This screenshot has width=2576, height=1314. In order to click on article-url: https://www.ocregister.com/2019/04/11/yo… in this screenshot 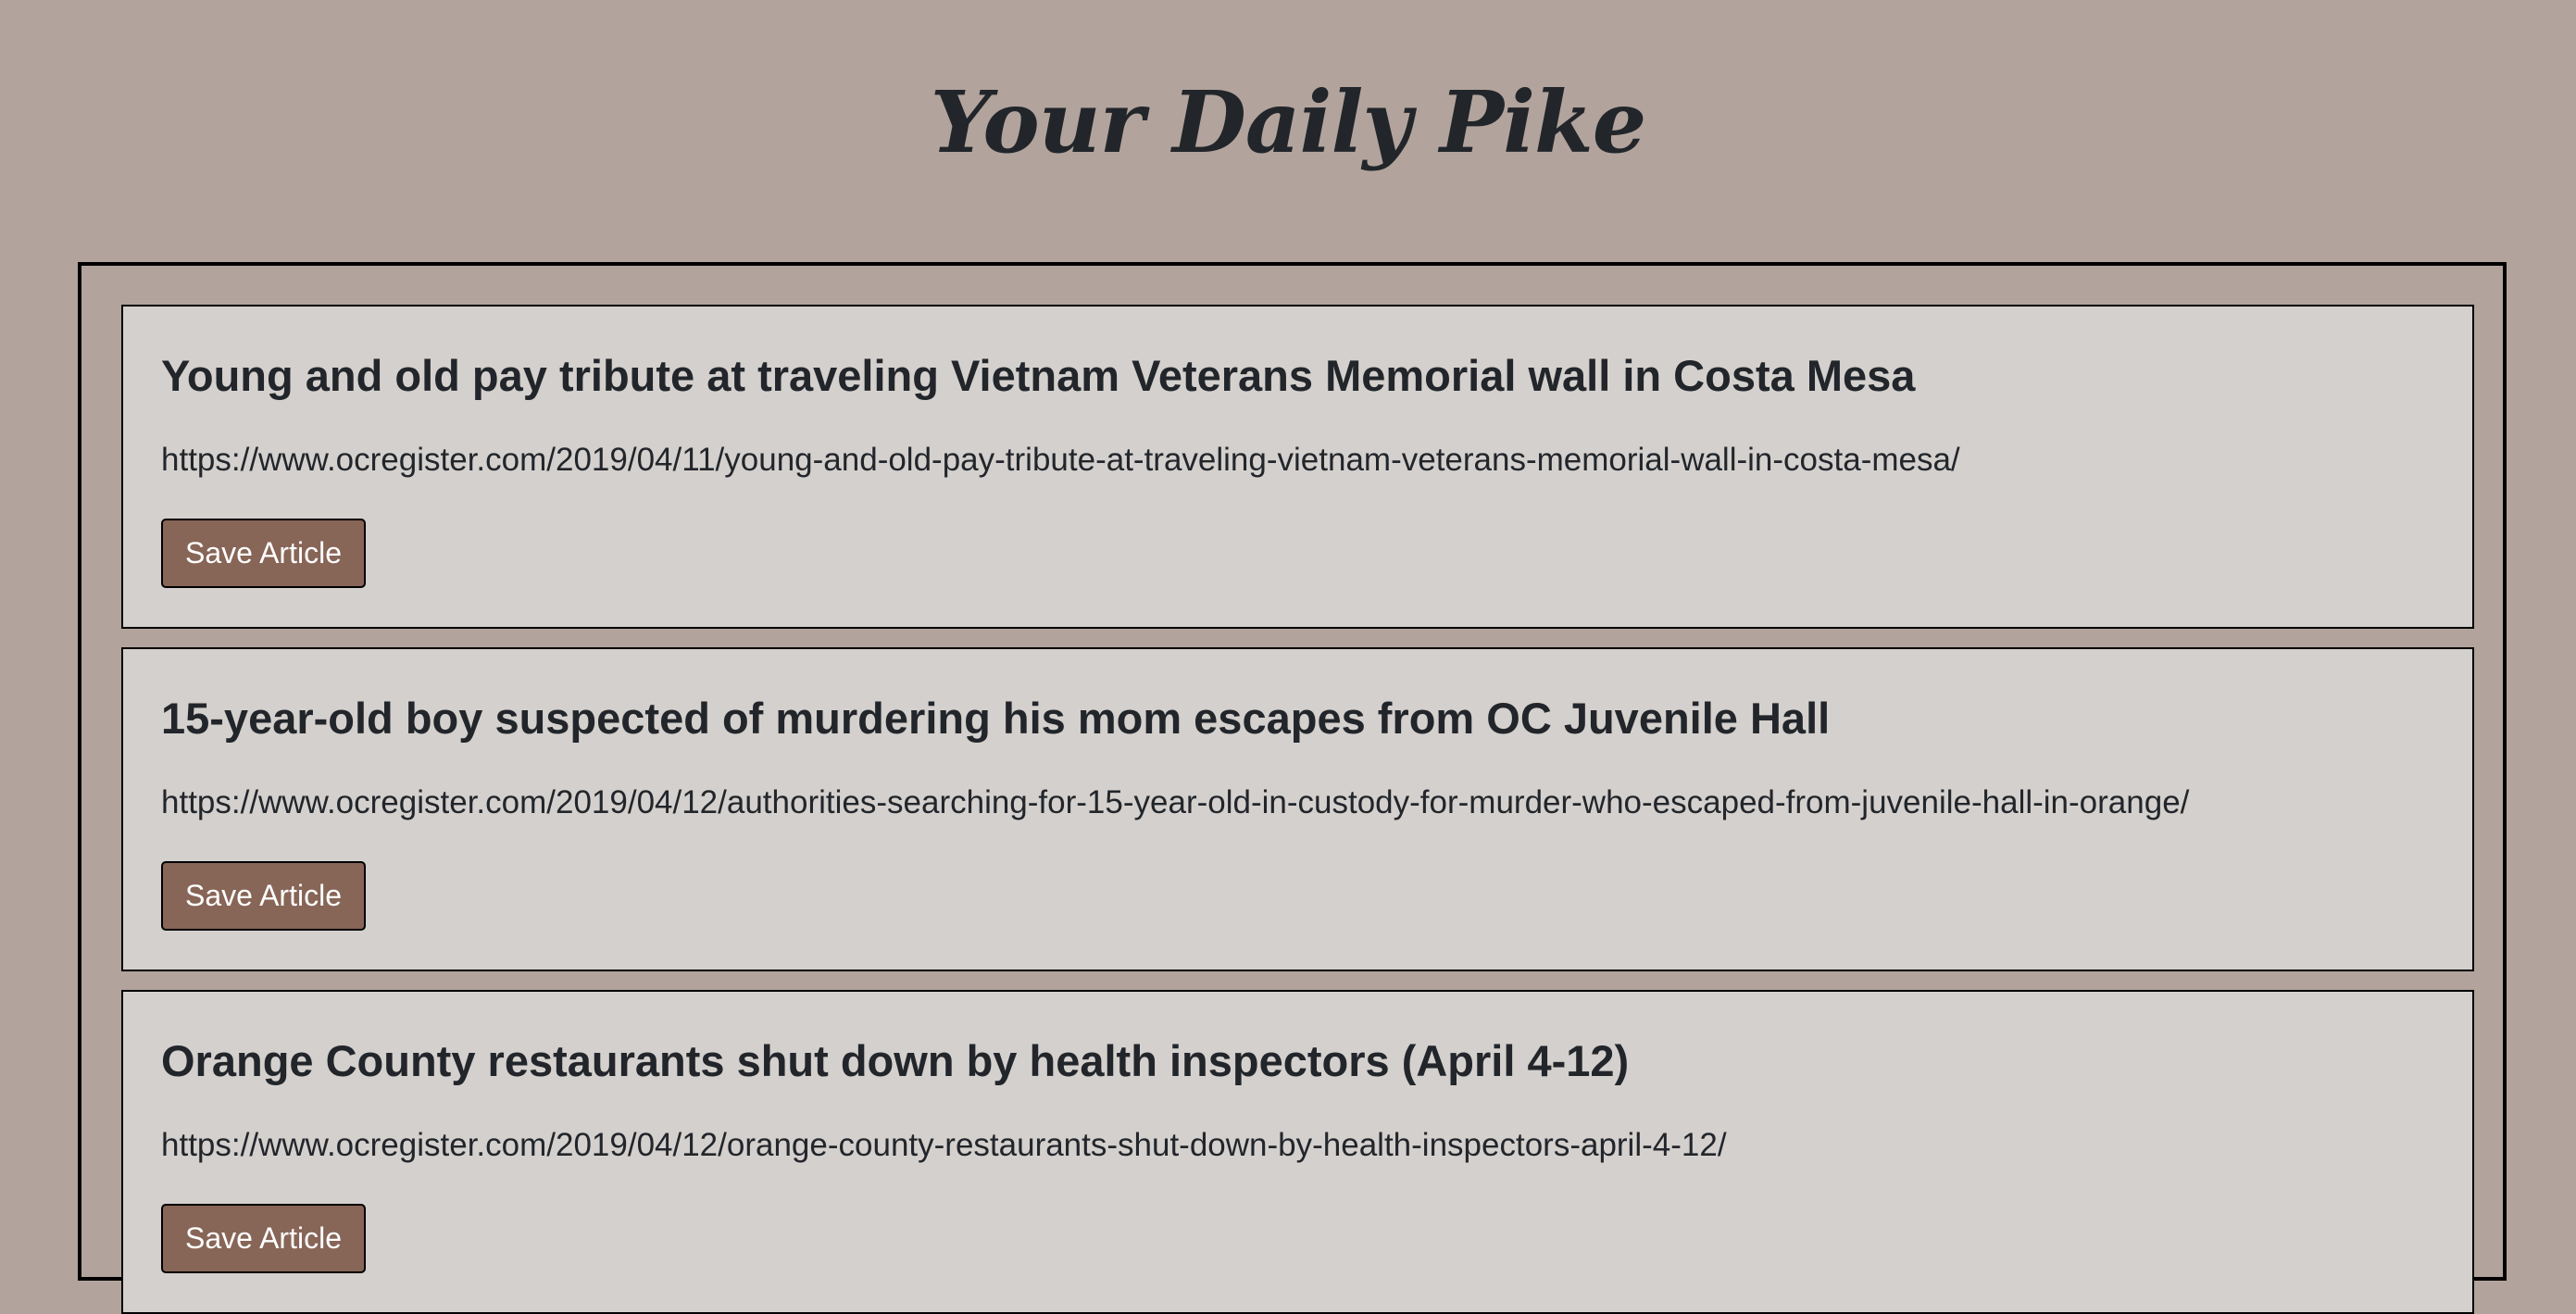, I will do `click(1060, 460)`.